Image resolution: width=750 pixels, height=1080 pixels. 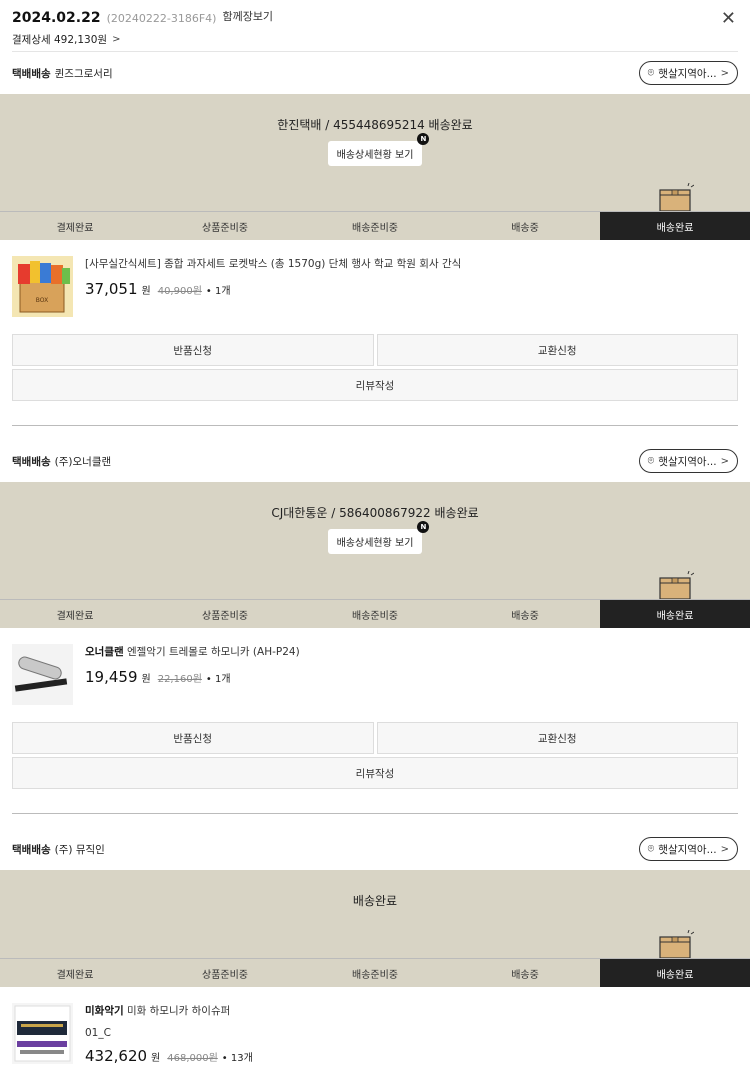 I want to click on svg-text: BOX, so click(x=42, y=300).